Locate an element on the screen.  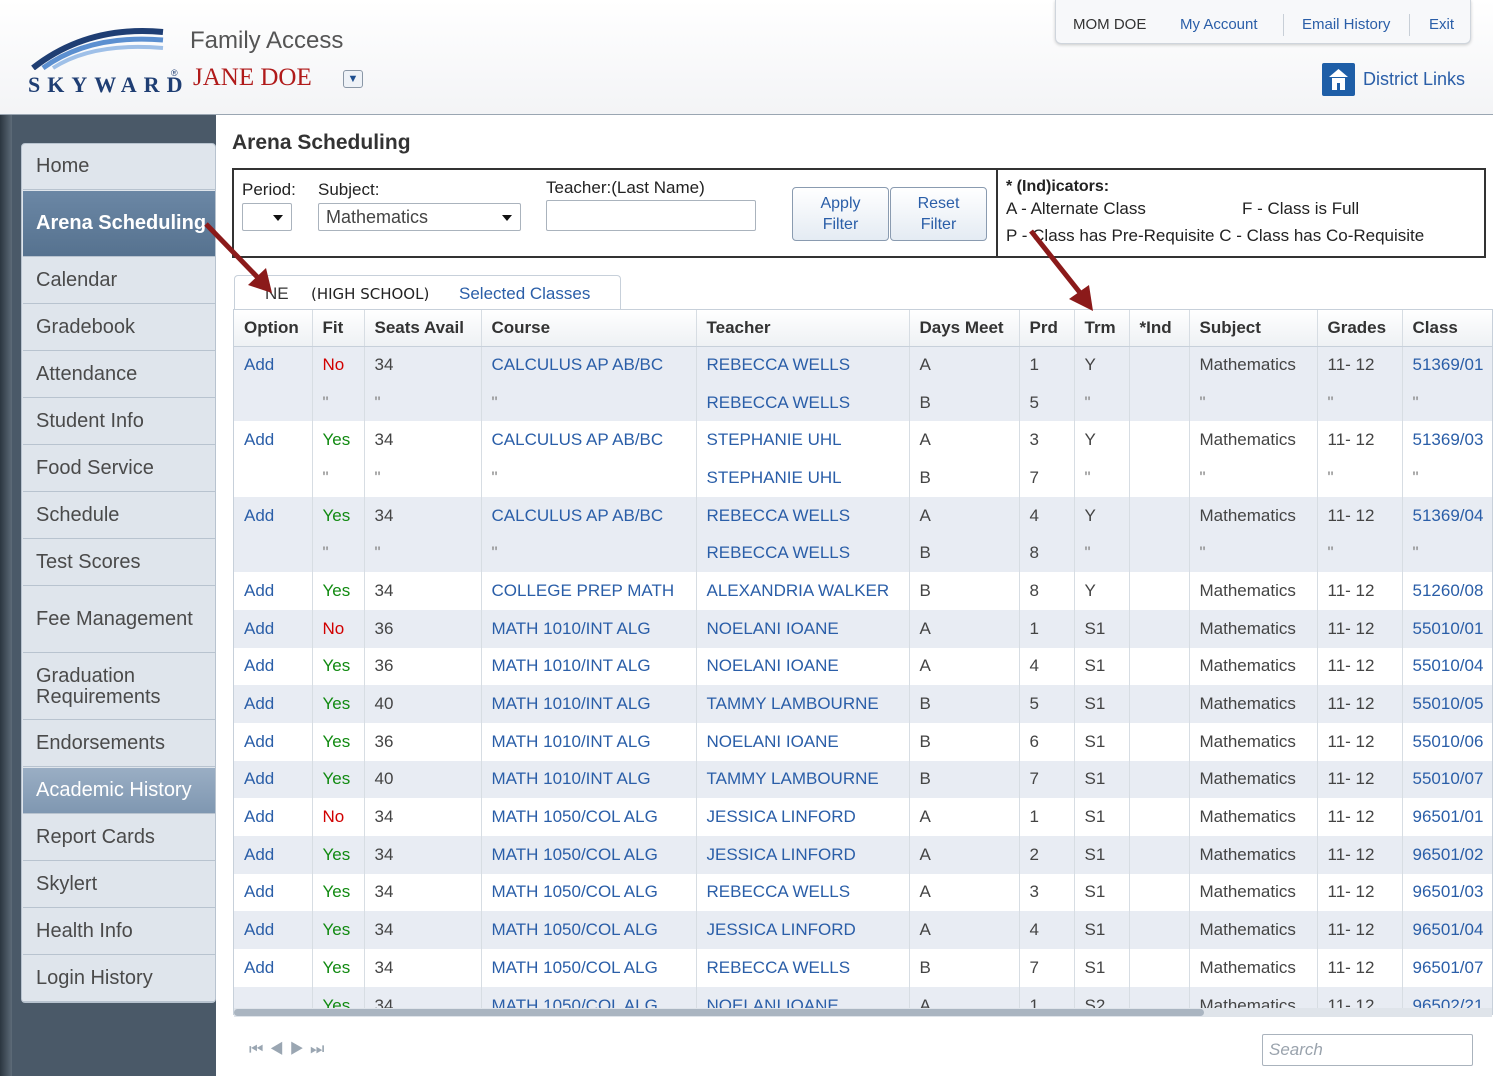
class-link: 55010/07 is located at coordinates (1447, 779).